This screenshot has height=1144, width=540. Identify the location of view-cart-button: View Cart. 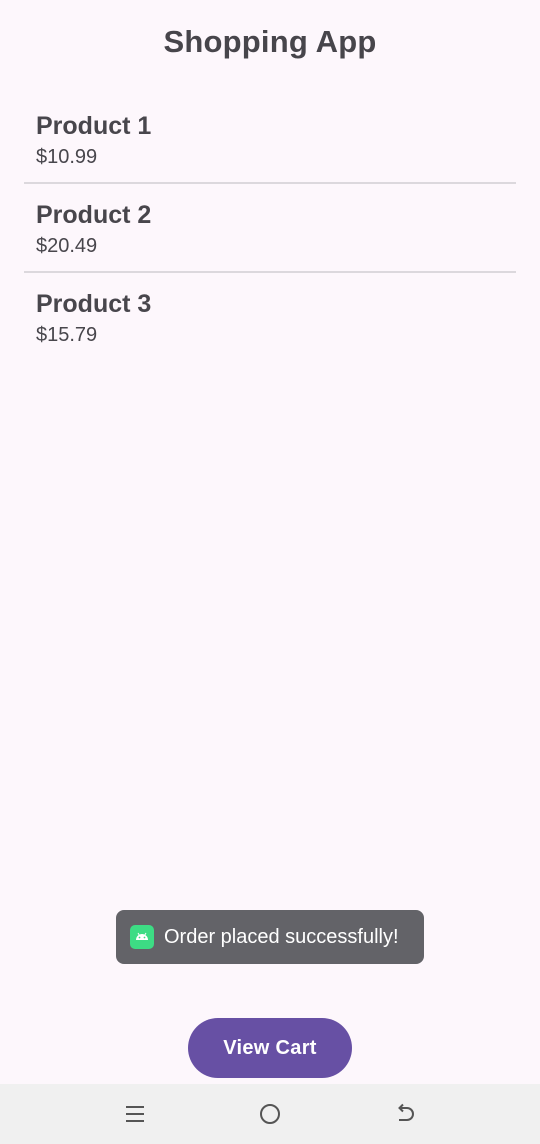
(270, 1048).